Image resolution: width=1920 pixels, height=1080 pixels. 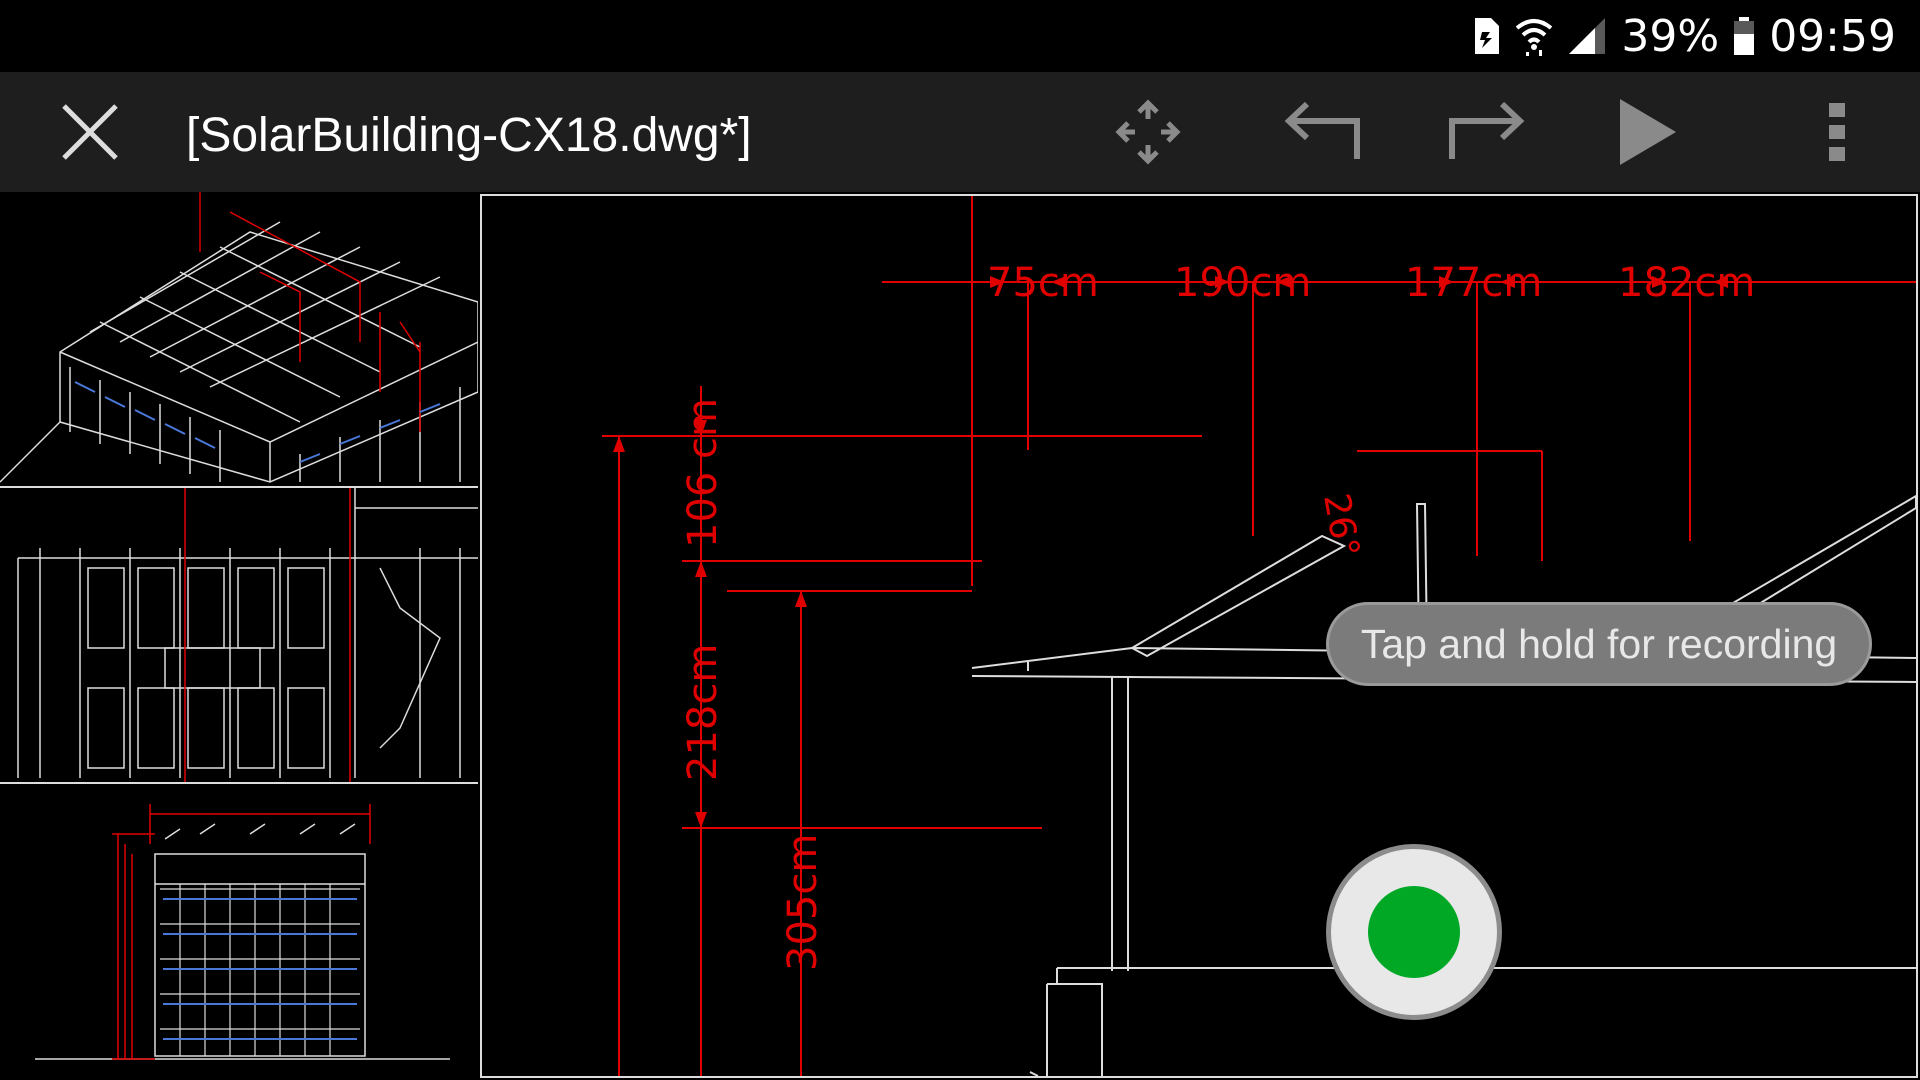 I want to click on undo-button, so click(x=1321, y=132).